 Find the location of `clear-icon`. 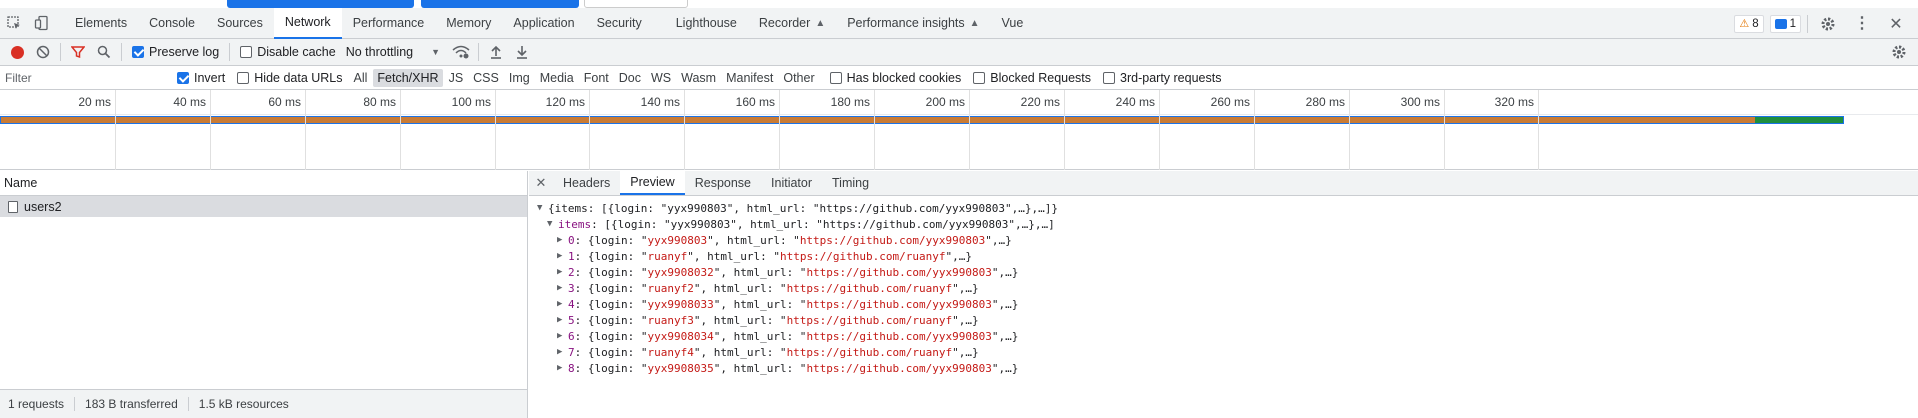

clear-icon is located at coordinates (43, 52).